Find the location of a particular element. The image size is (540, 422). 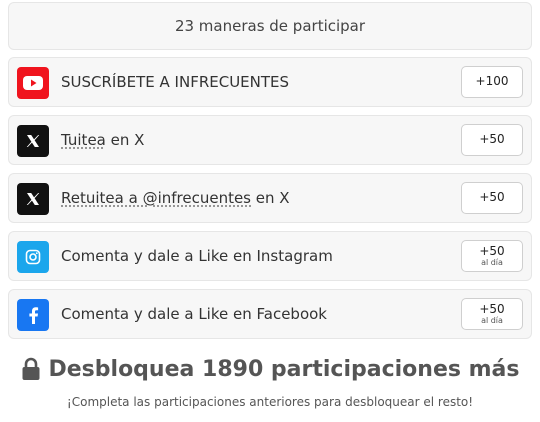

entry-methods-header: 23 maneras de participar is located at coordinates (270, 26).